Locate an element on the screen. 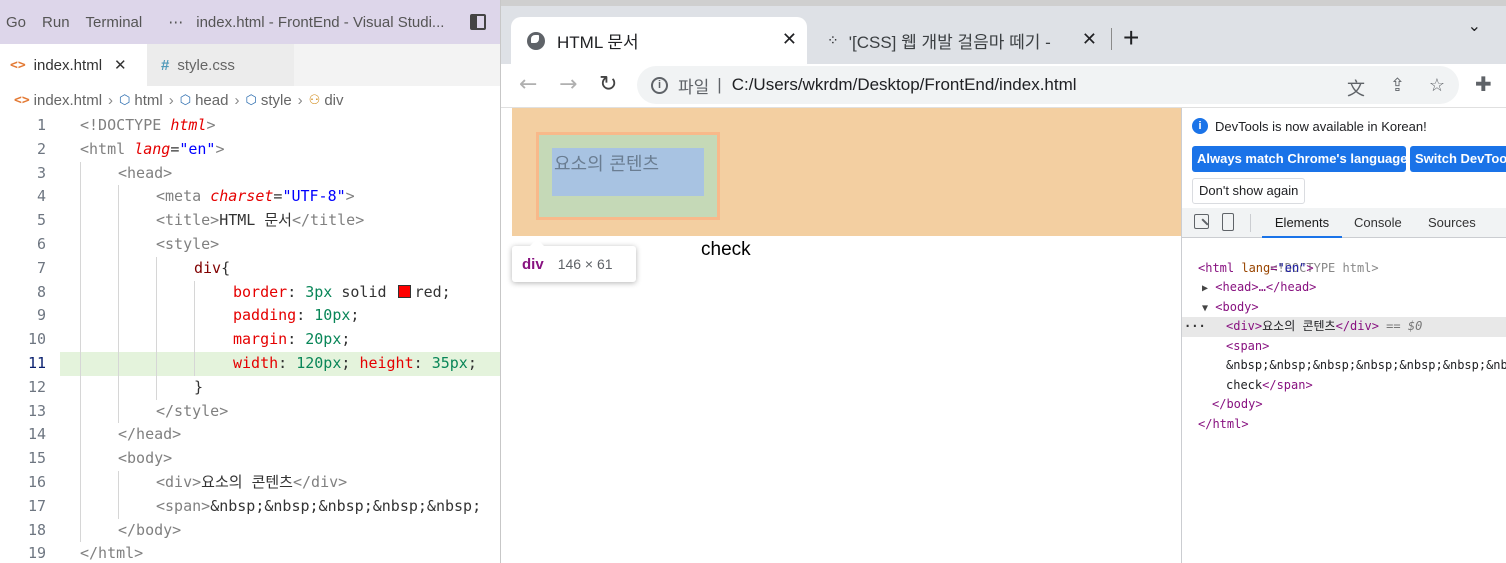 This screenshot has width=1506, height=563. code-text: <body> is located at coordinates (145, 459).